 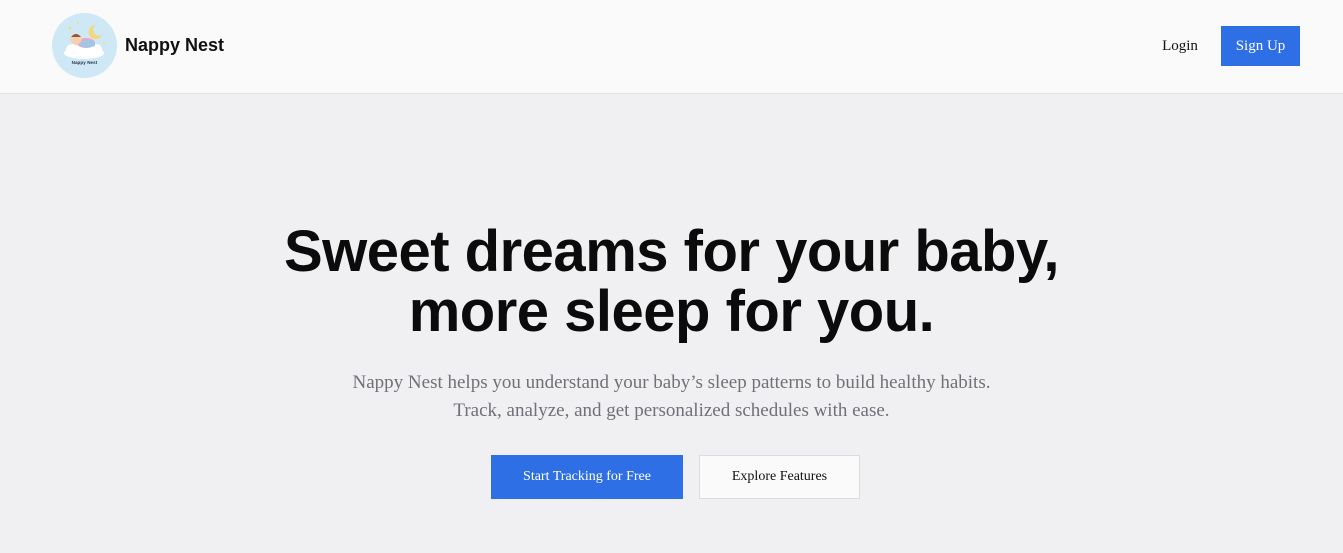 What do you see at coordinates (587, 477) in the screenshot?
I see `start-tracking-button: Start Tracking for Free` at bounding box center [587, 477].